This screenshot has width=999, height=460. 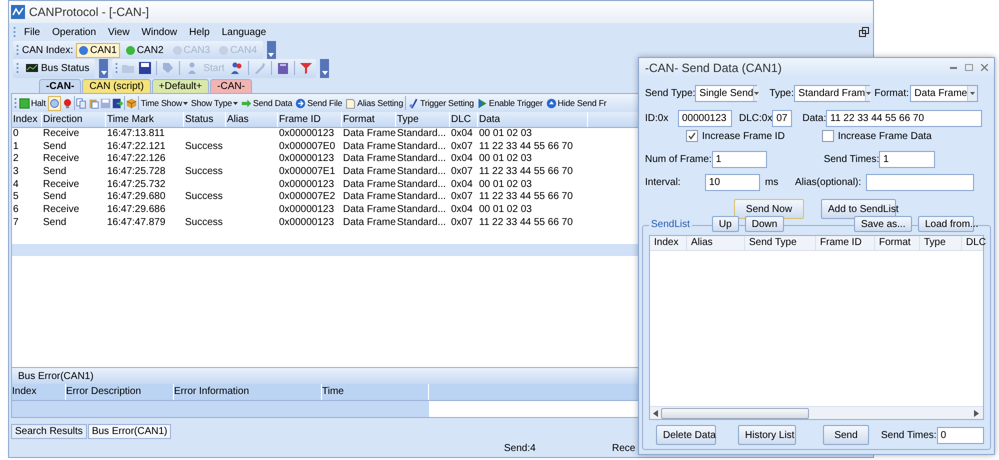 I want to click on arrow-icon, so click(x=246, y=103).